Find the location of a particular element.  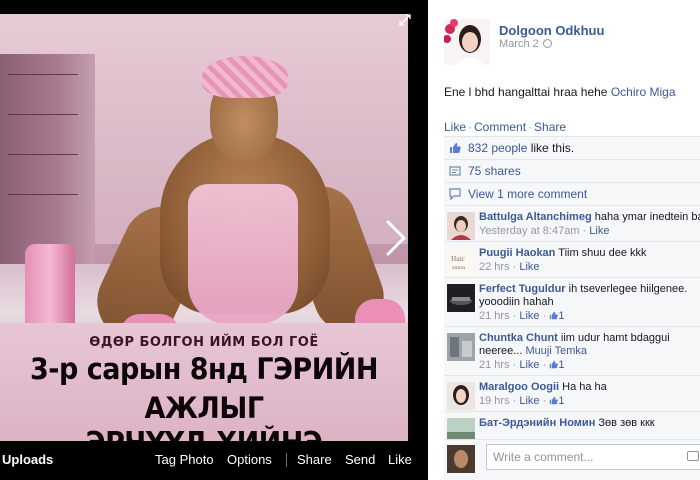

comment-bubble-icon is located at coordinates (455, 194).